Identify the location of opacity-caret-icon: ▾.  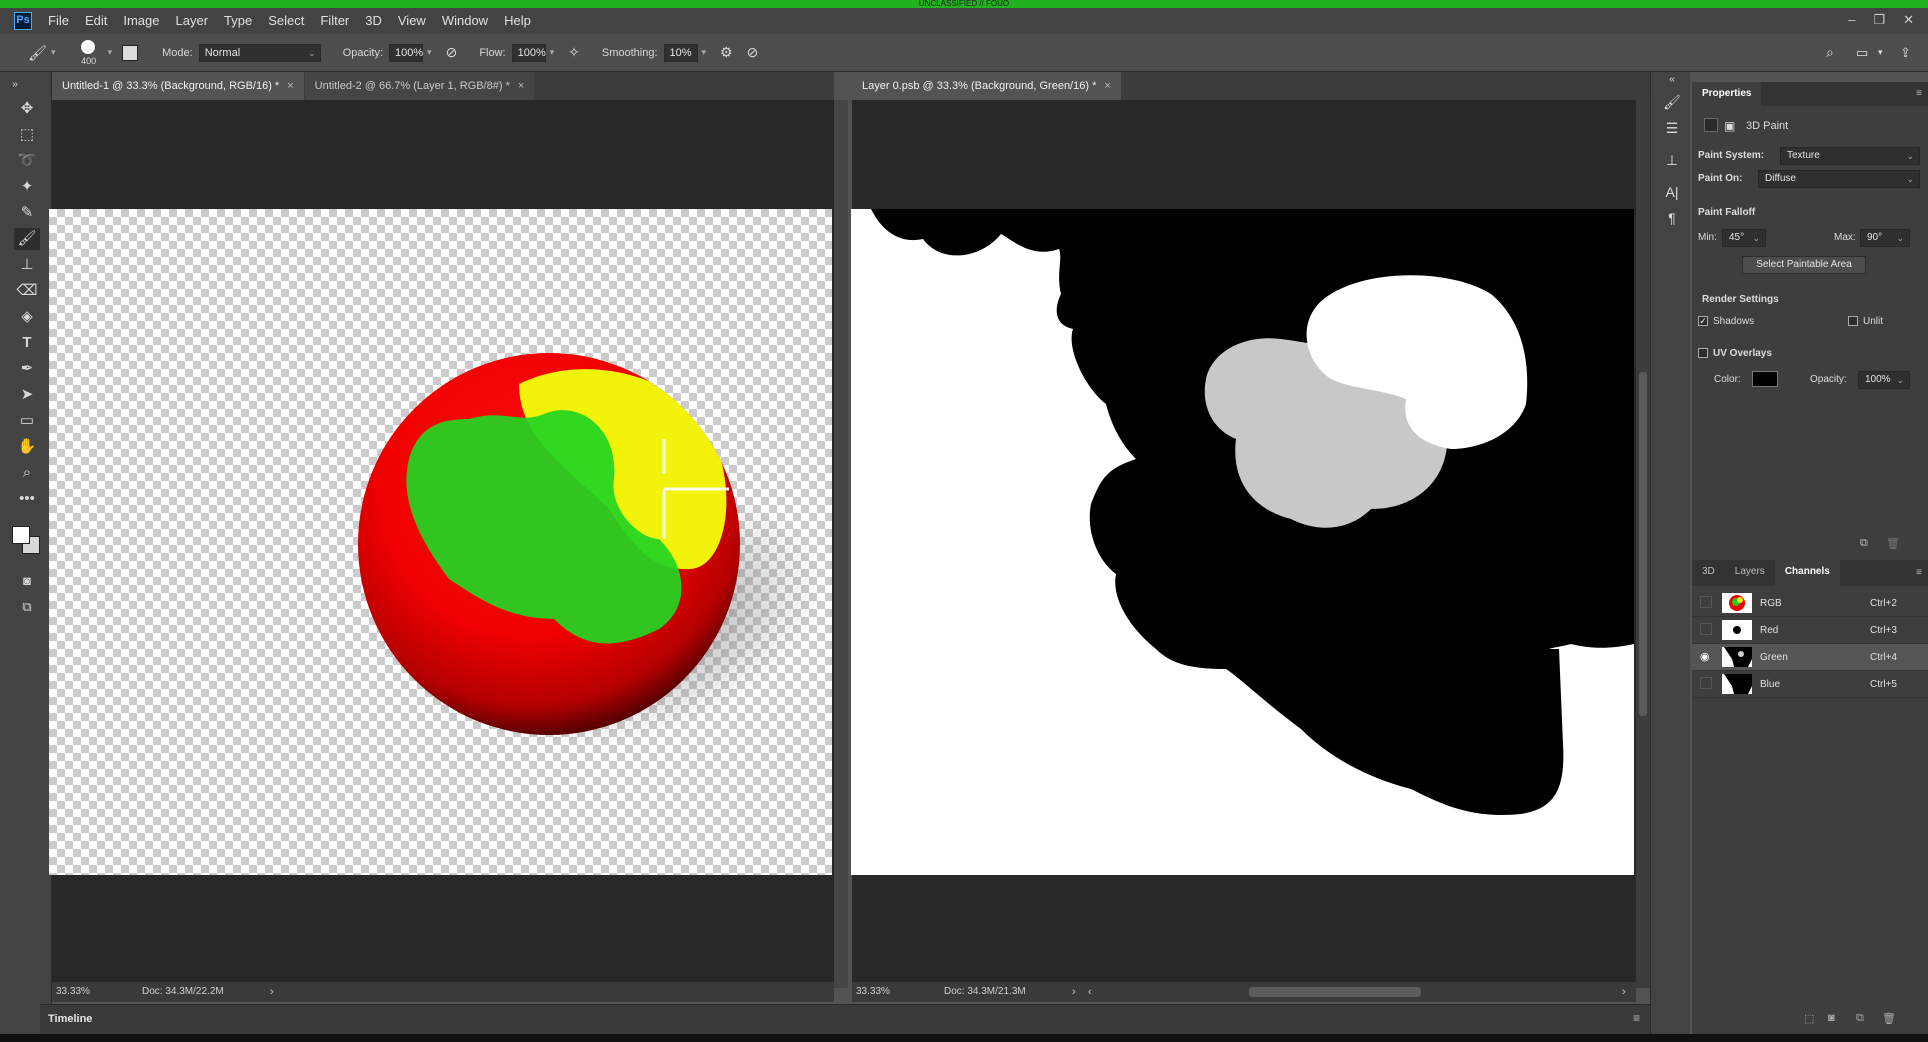
(429, 52).